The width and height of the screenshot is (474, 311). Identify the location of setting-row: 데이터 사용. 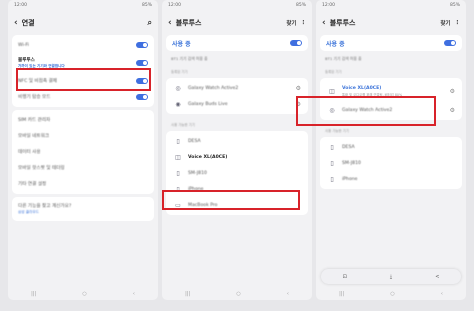
(83, 152).